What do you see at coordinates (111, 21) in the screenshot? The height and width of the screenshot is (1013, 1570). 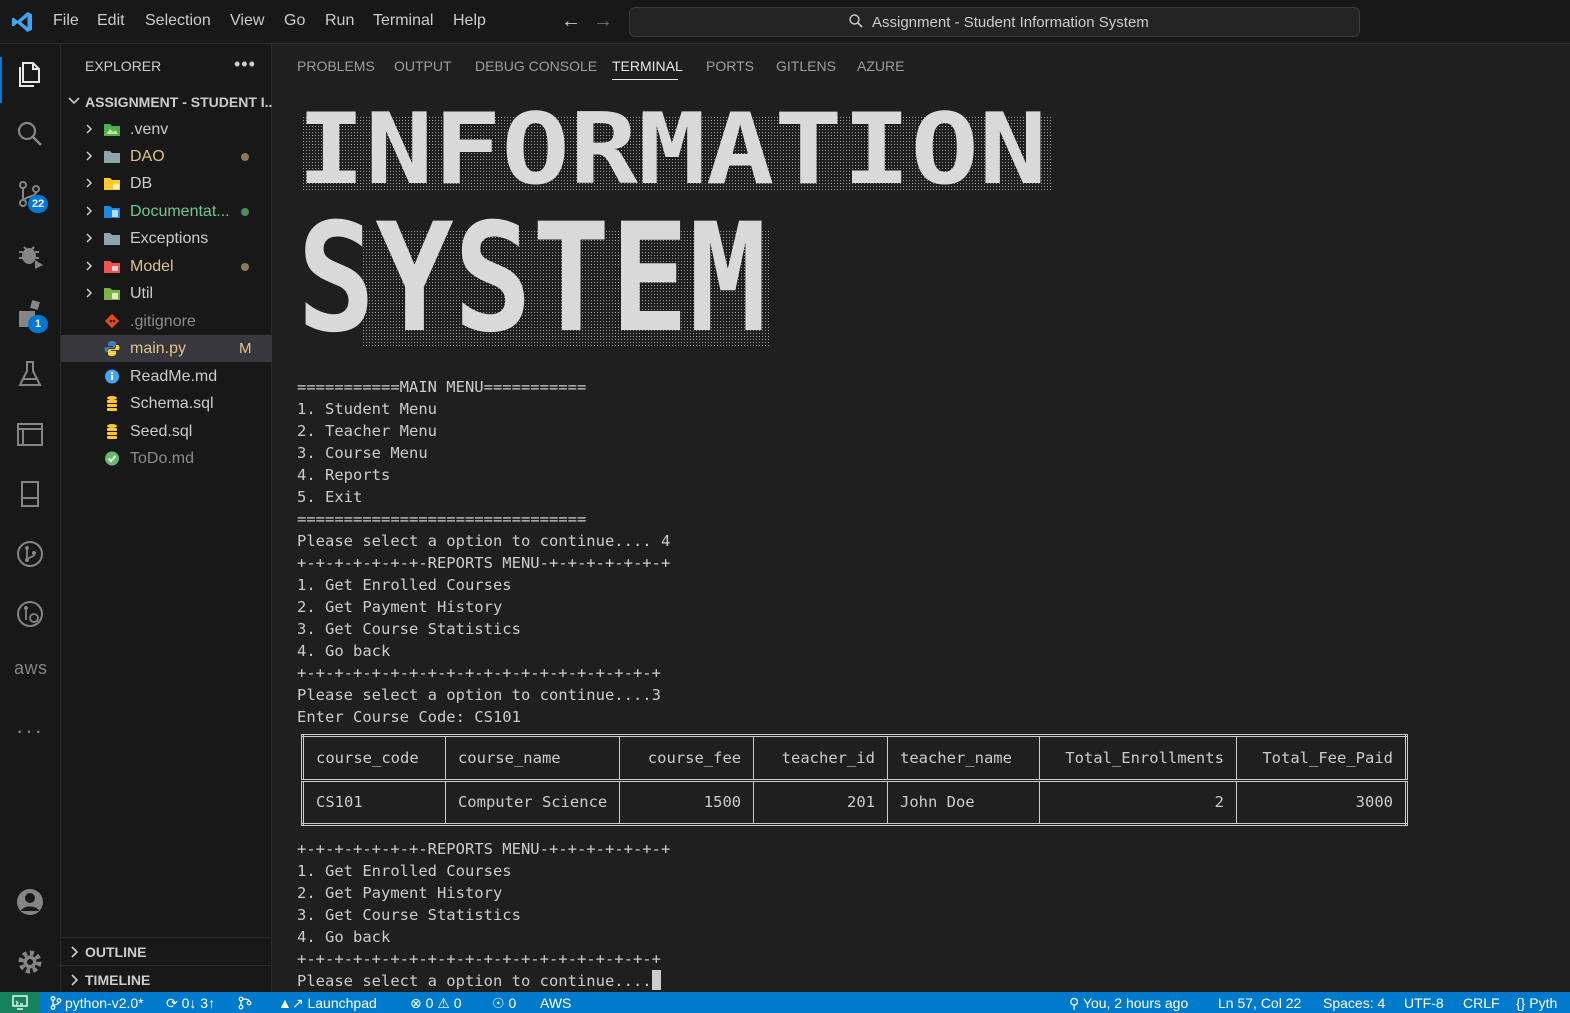 I see `menu-edit: Edit` at bounding box center [111, 21].